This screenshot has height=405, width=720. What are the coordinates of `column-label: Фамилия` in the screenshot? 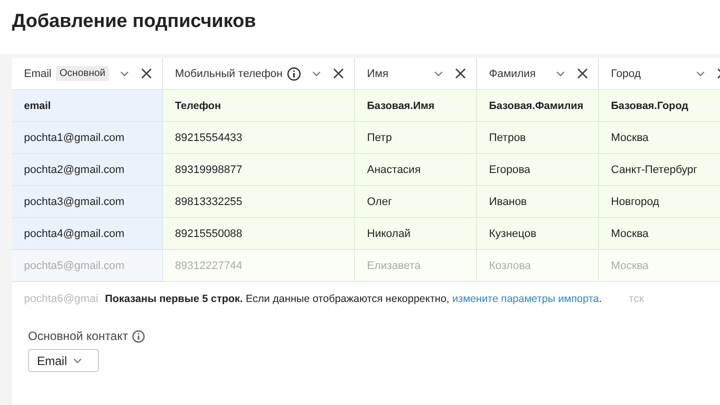 It's located at (512, 74).